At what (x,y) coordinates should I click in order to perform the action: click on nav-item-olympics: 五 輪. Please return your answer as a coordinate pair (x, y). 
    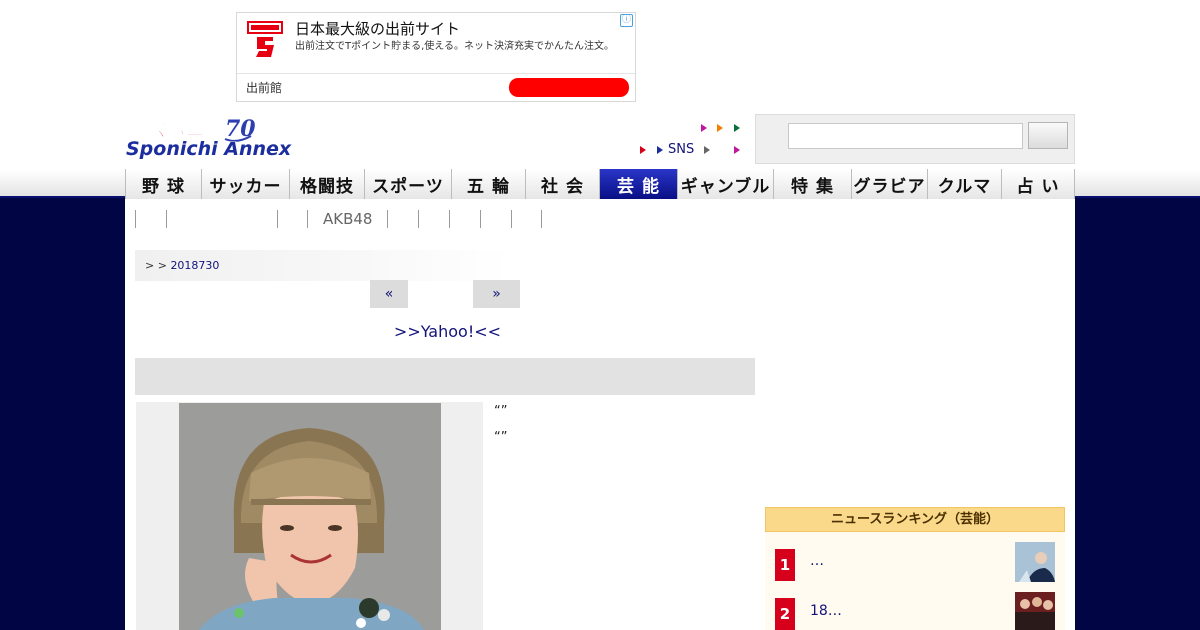
    Looking at the image, I should click on (489, 184).